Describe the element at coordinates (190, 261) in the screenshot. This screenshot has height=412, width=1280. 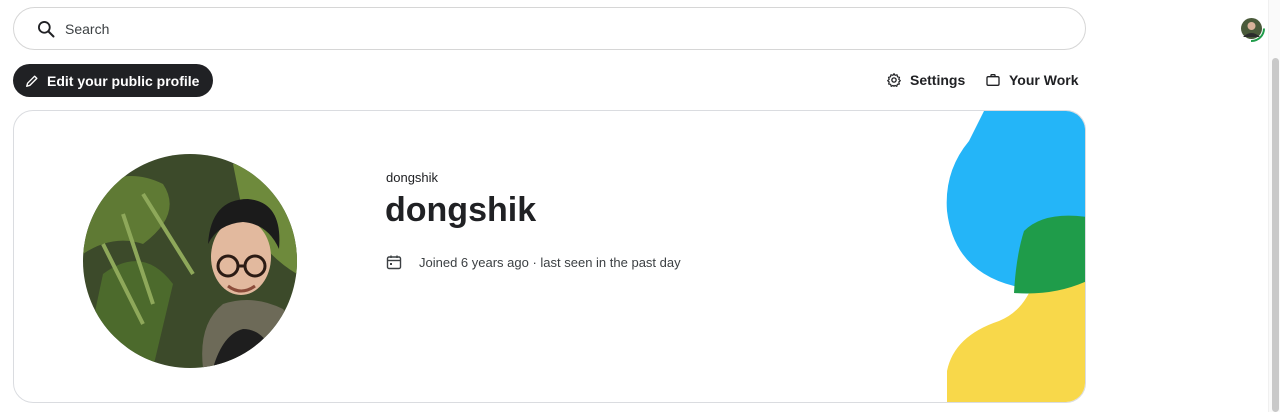
I see `profile-photo` at that location.